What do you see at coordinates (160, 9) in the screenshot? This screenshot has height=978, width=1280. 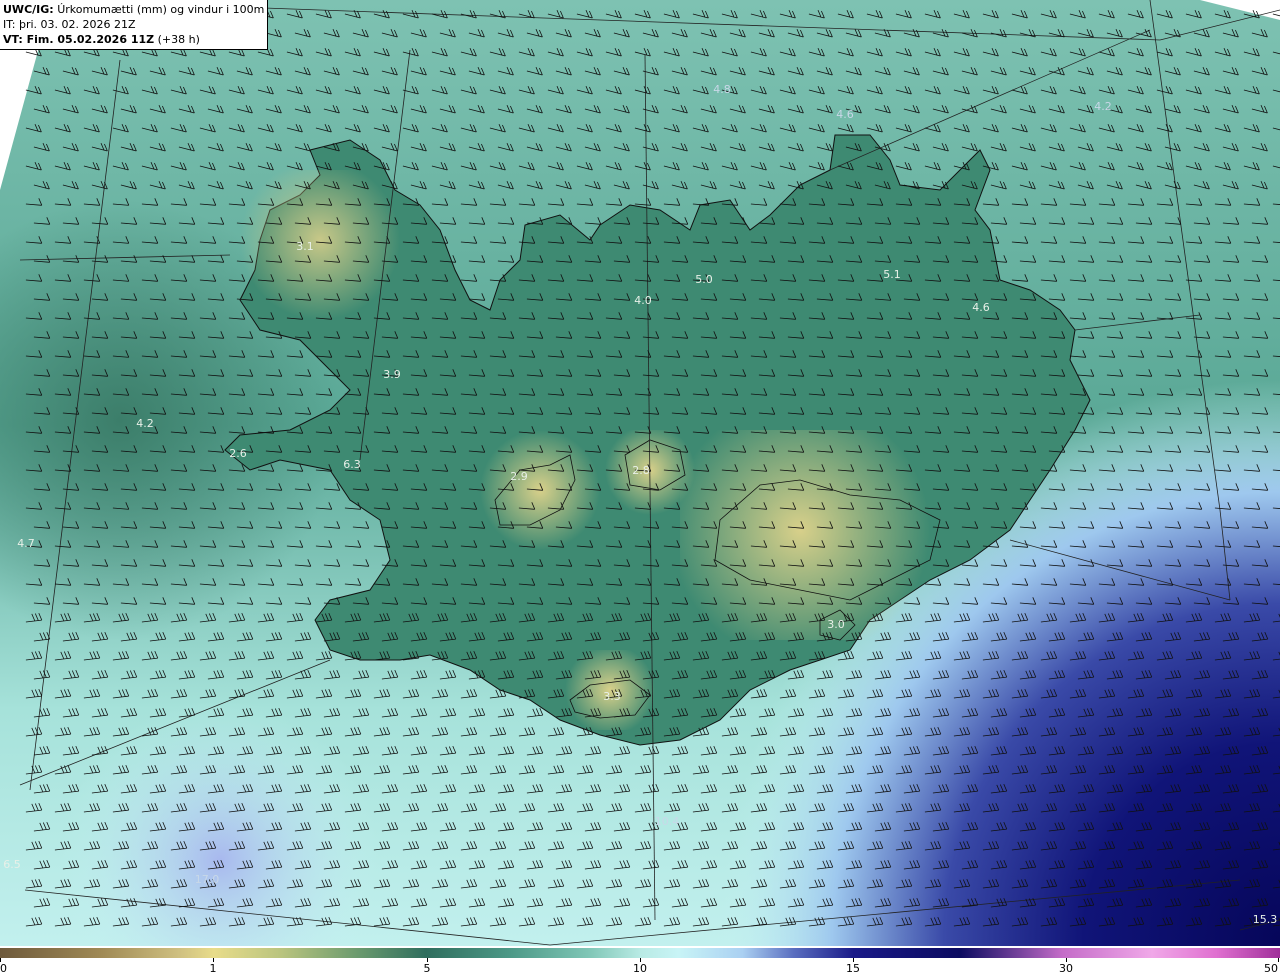 I see `map-title: Úrkomumætti (mm) og vindur i 100m hæð` at bounding box center [160, 9].